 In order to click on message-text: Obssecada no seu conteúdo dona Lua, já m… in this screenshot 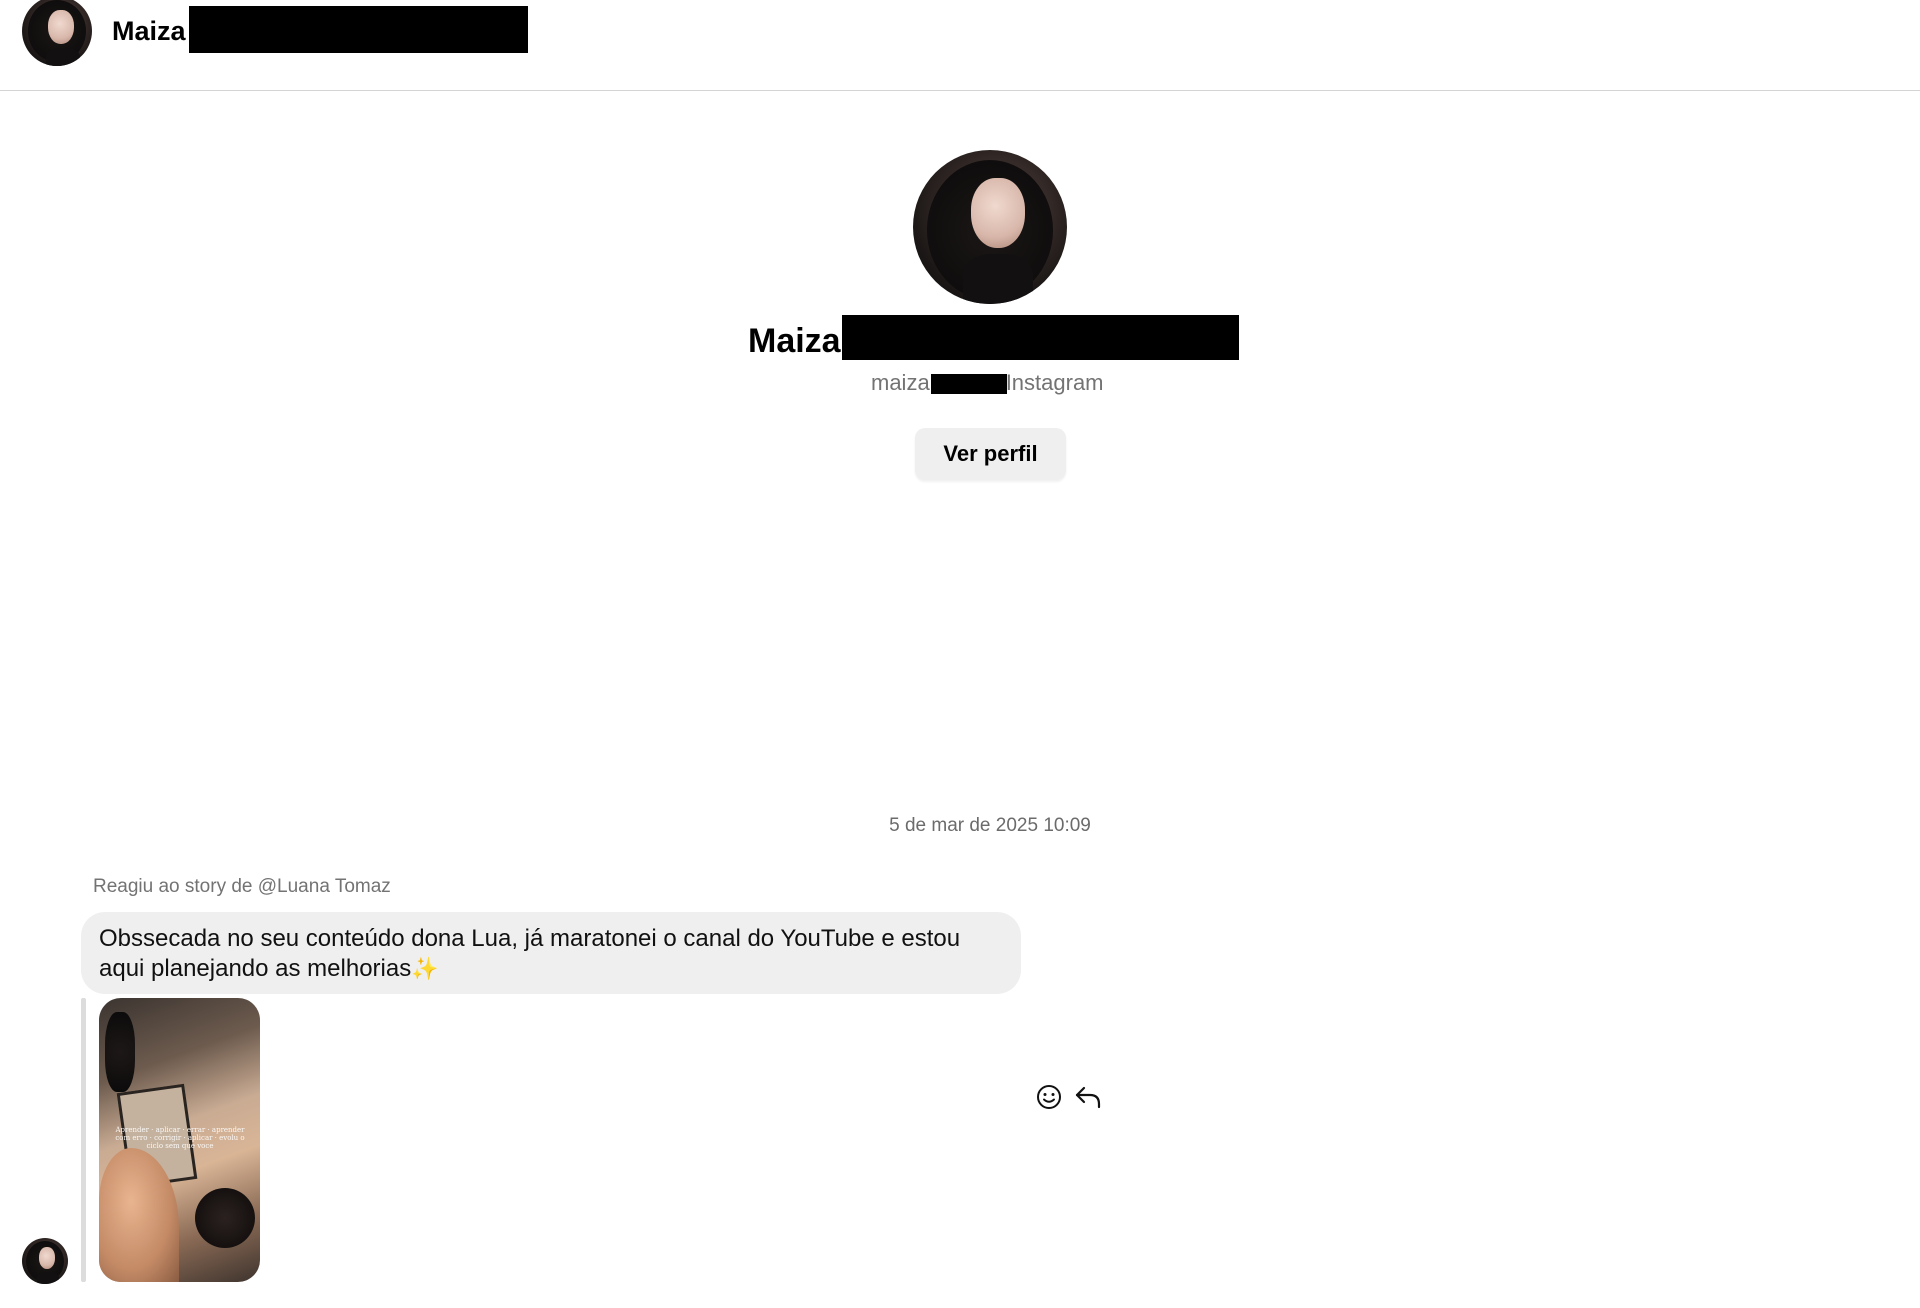, I will do `click(530, 953)`.